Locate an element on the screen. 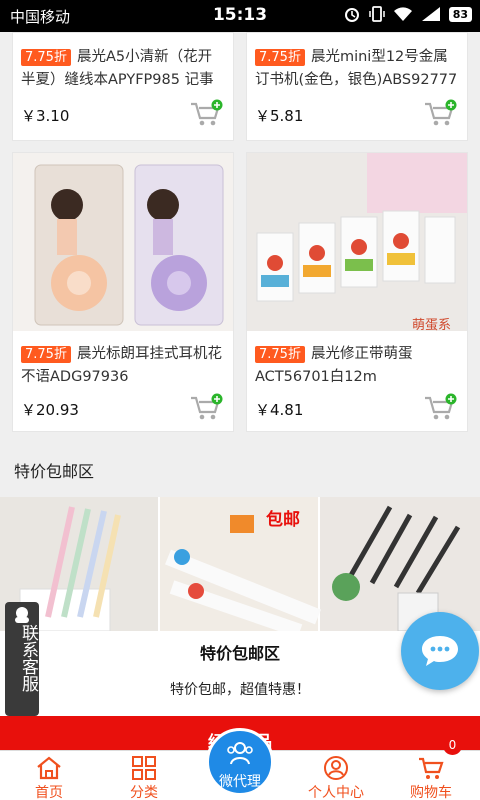 Image resolution: width=480 pixels, height=800 pixels. nav-profile-label: 个人中心 is located at coordinates (336, 792).